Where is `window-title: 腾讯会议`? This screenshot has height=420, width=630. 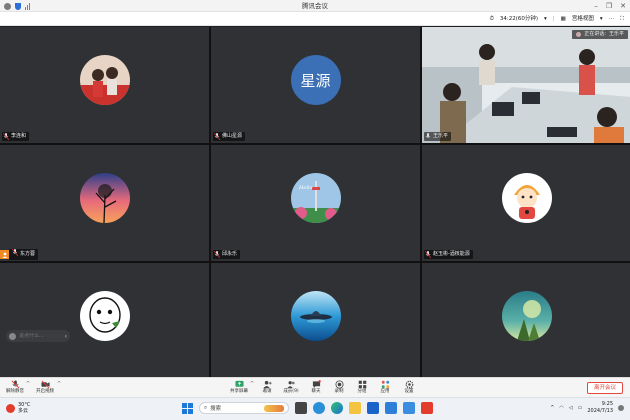
window-title: 腾讯会议 is located at coordinates (315, 6).